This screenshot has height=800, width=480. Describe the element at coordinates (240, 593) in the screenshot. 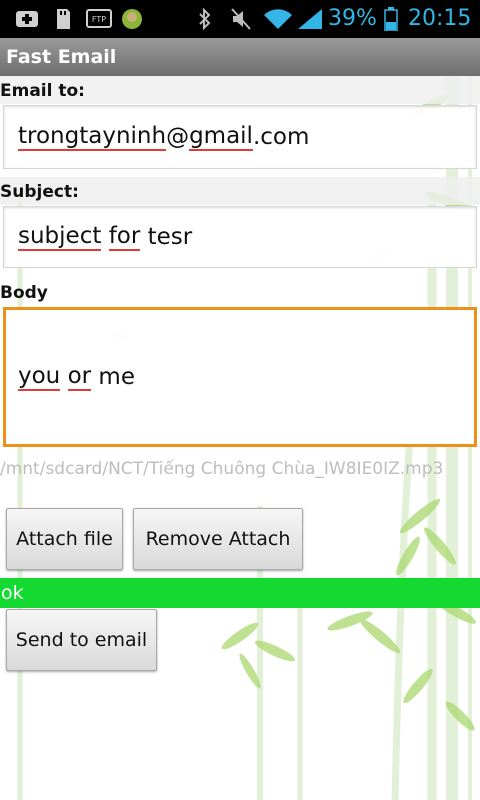

I see `status-message-bar: ok` at that location.